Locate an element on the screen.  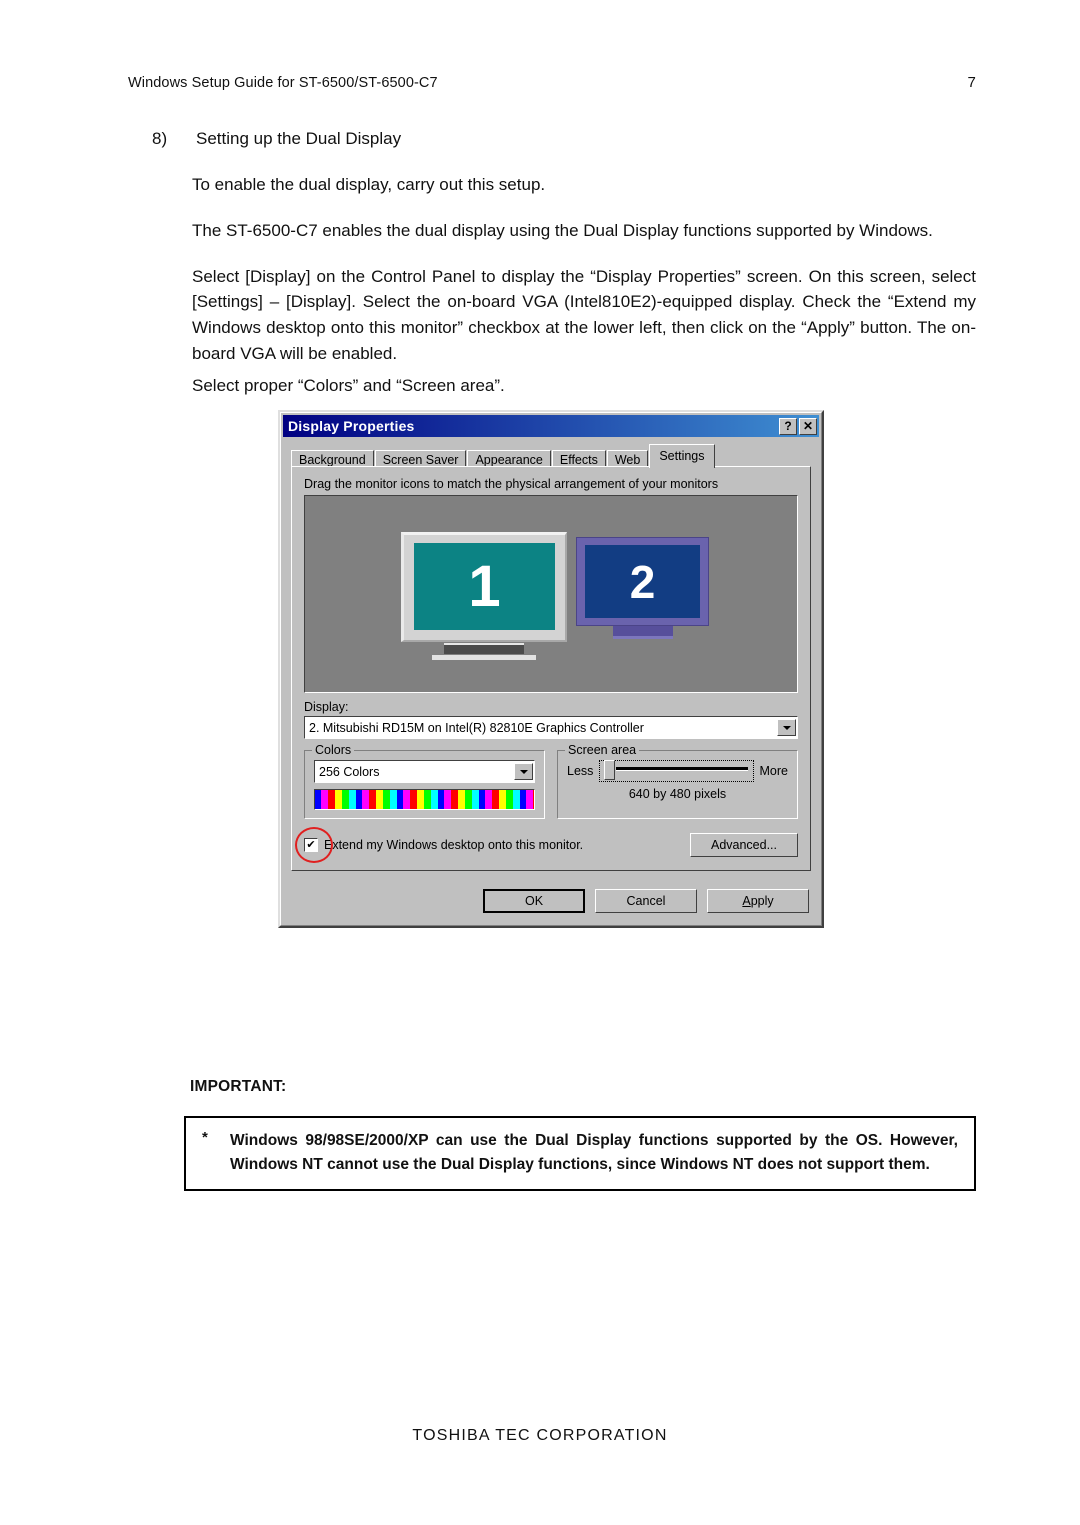
slider-more-label: More is located at coordinates (773, 771).